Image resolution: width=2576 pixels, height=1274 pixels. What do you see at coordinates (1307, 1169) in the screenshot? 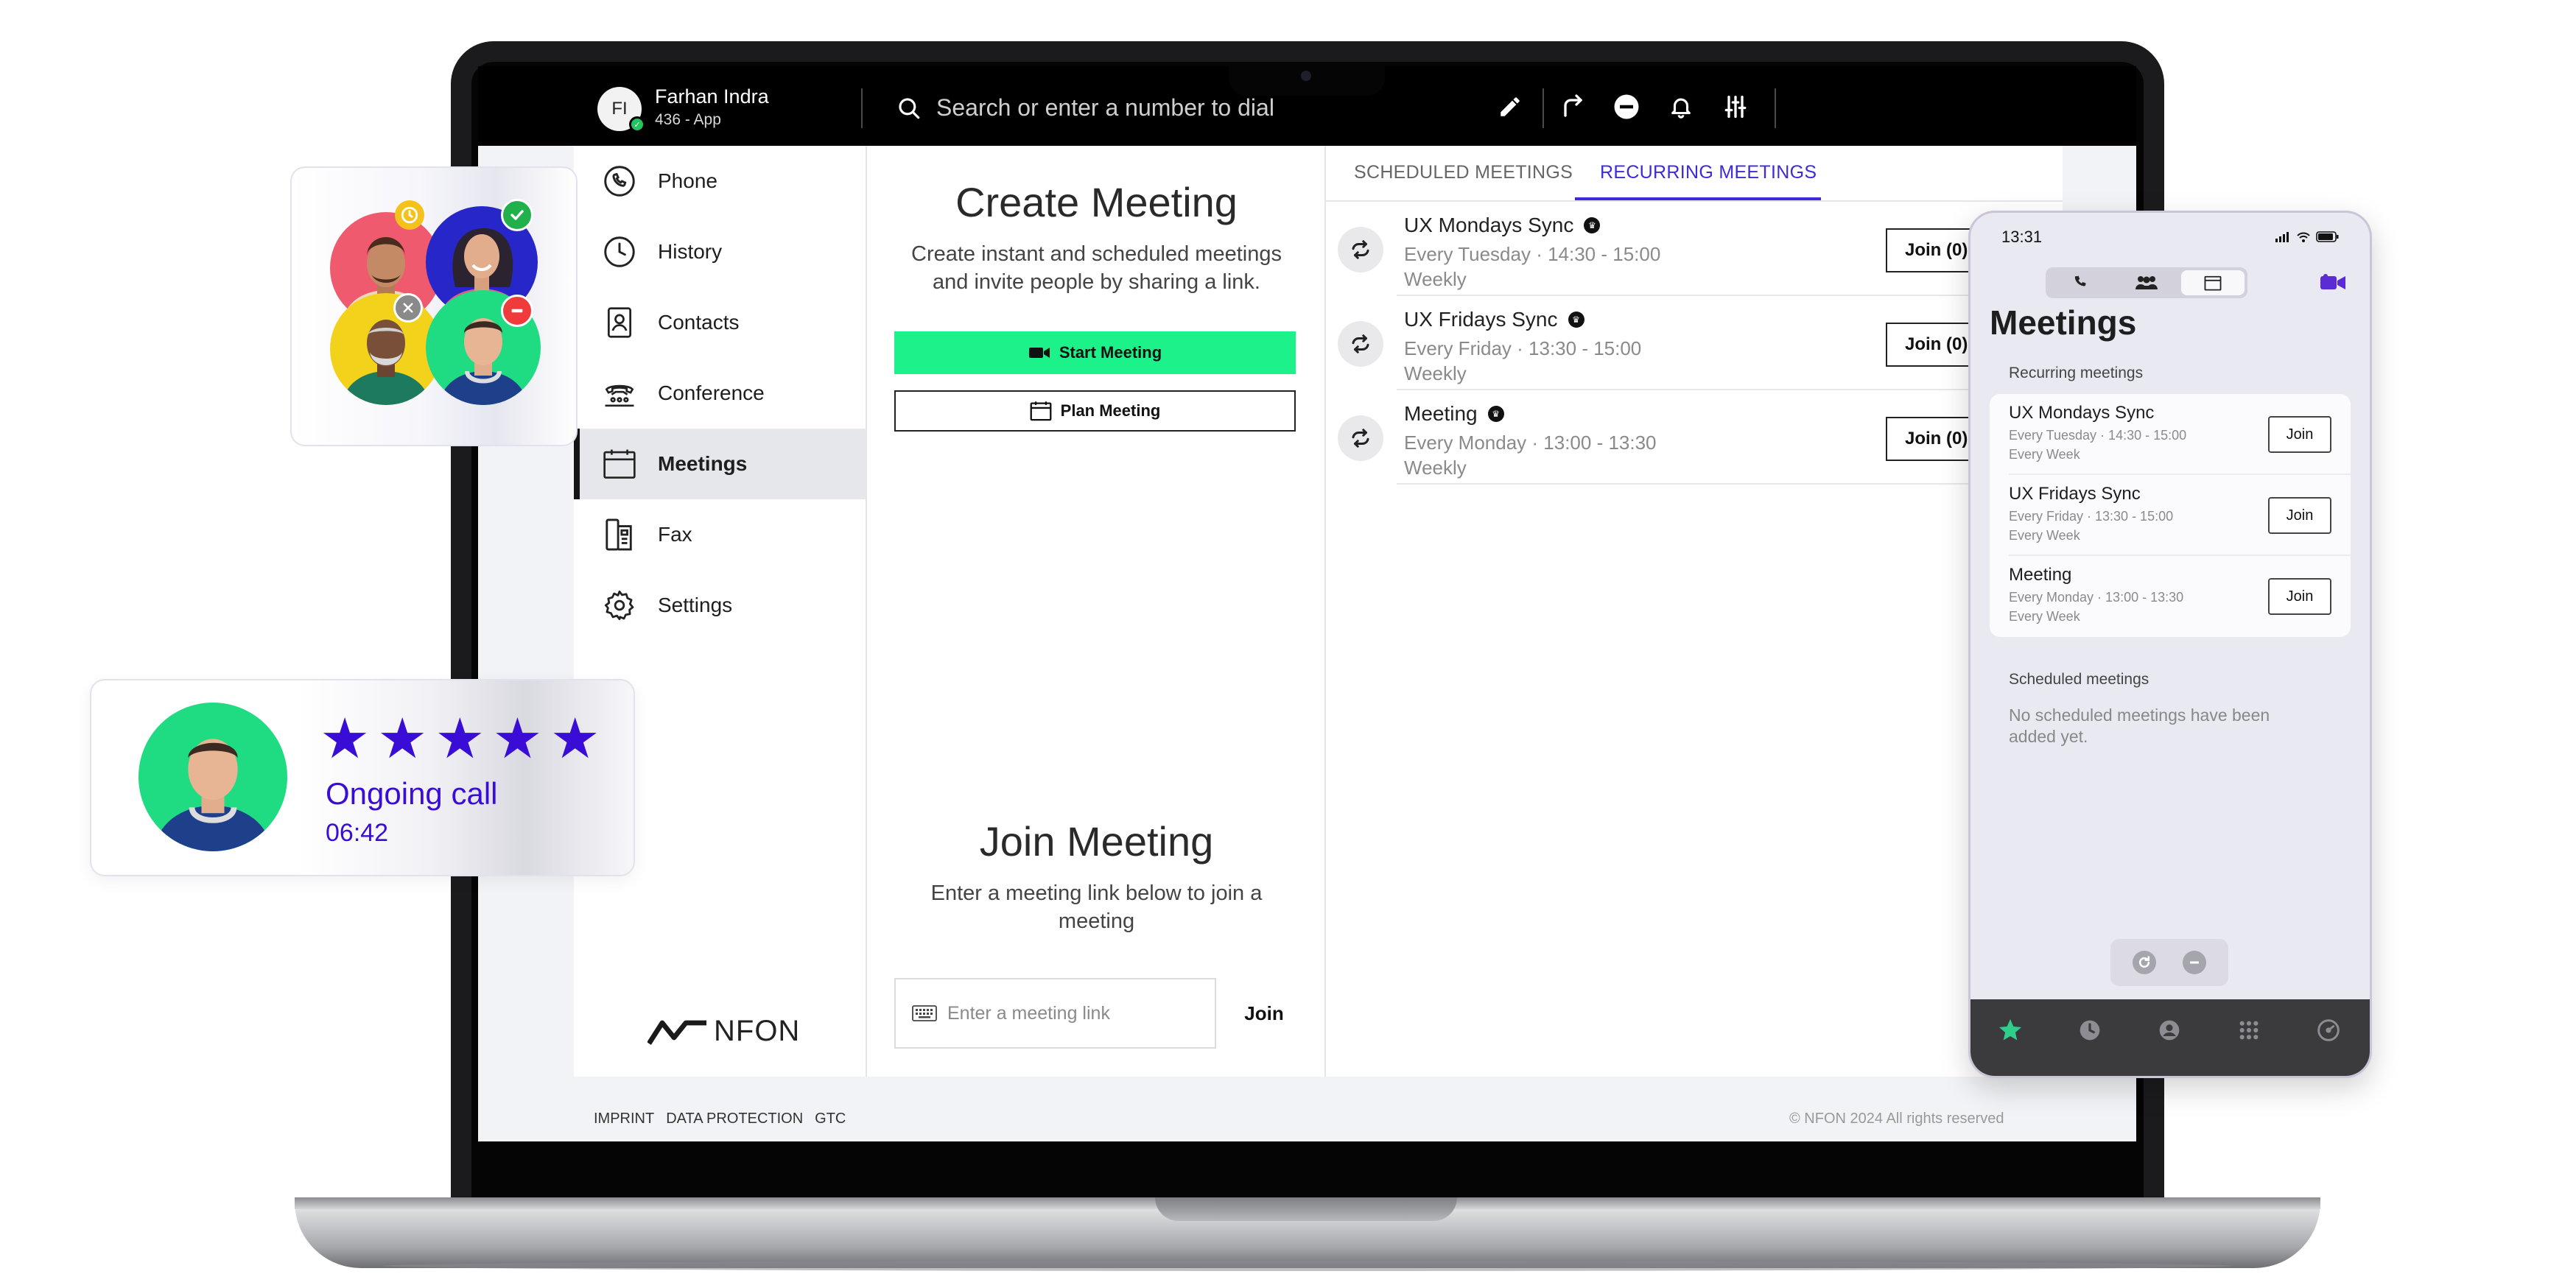
I see `laptop-bezel-bottom` at bounding box center [1307, 1169].